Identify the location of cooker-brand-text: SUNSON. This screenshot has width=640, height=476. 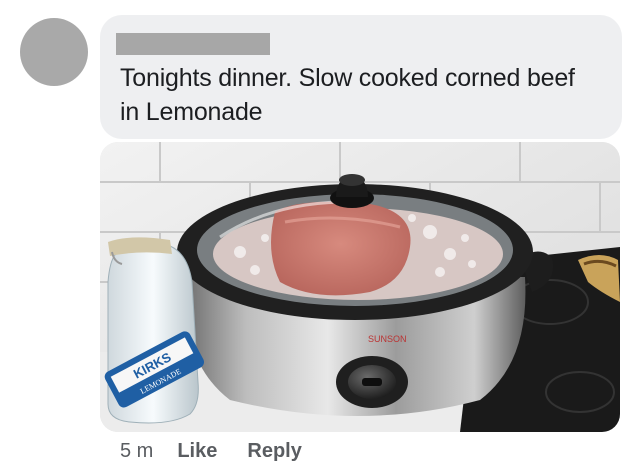
(387, 339).